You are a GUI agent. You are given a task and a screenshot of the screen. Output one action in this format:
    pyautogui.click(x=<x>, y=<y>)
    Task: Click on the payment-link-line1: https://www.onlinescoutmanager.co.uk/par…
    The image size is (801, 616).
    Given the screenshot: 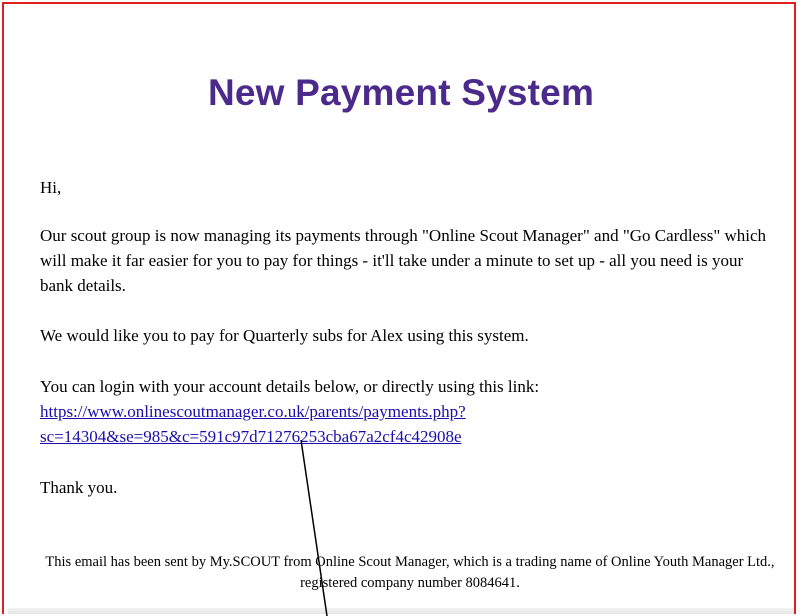 What is the action you would take?
    pyautogui.click(x=253, y=411)
    